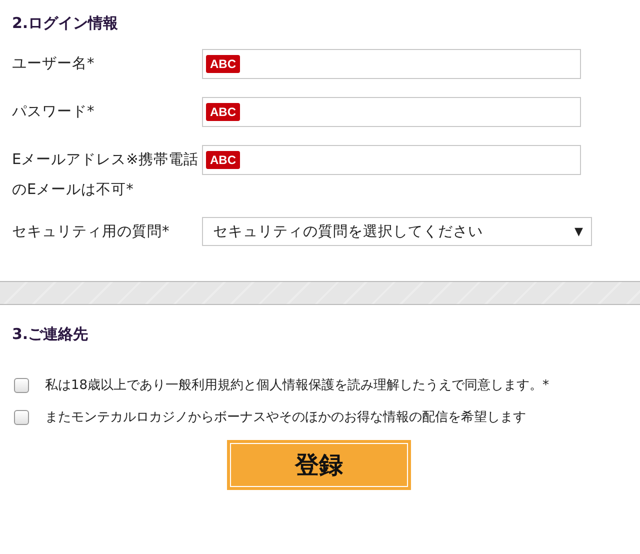 The height and width of the screenshot is (554, 640). What do you see at coordinates (297, 386) in the screenshot?
I see `checkbox-label: 私は18歳以上であり一般利用規約と個人情報保護を読み理解したうえで同意します。*` at bounding box center [297, 386].